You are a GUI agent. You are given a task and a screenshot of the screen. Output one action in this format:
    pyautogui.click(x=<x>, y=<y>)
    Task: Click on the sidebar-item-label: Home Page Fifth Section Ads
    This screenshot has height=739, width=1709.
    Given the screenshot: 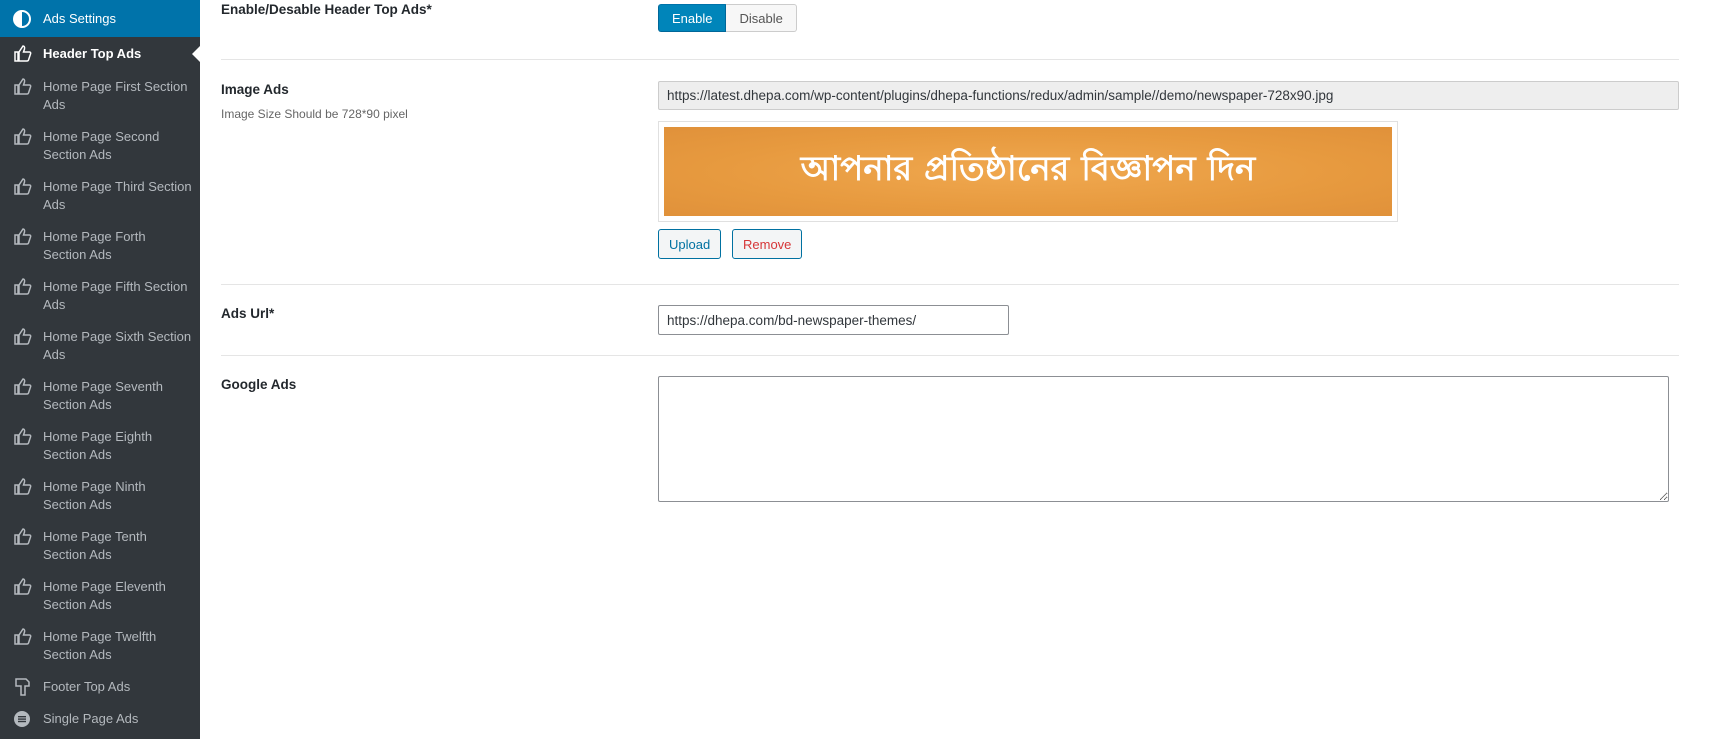 What is the action you would take?
    pyautogui.click(x=115, y=295)
    